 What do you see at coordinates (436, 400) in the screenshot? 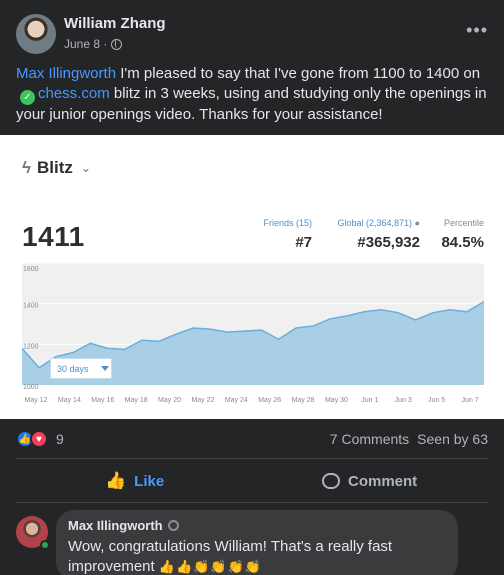
I see `x-tick-label: Jun 5` at bounding box center [436, 400].